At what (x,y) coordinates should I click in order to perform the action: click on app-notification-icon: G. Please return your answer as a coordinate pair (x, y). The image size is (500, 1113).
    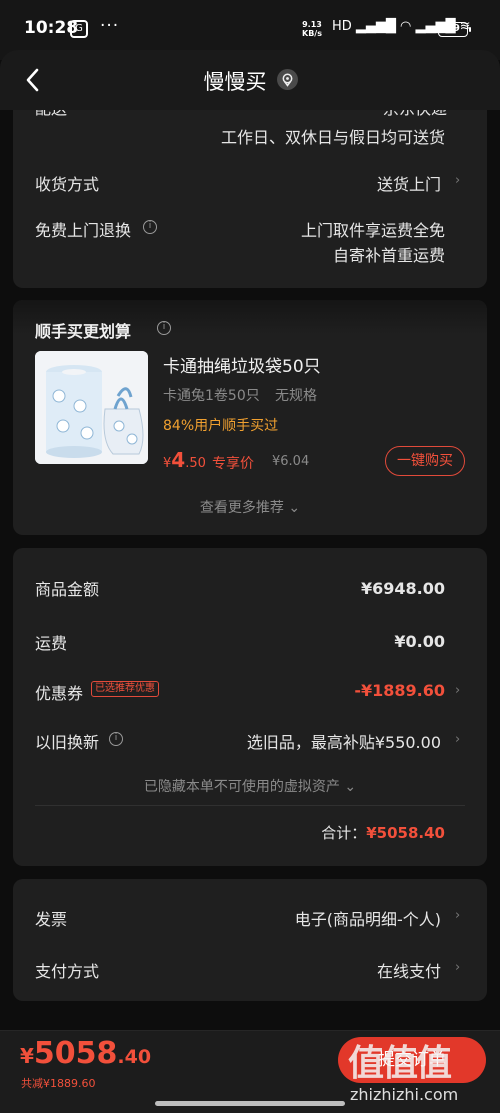
    Looking at the image, I should click on (79, 29).